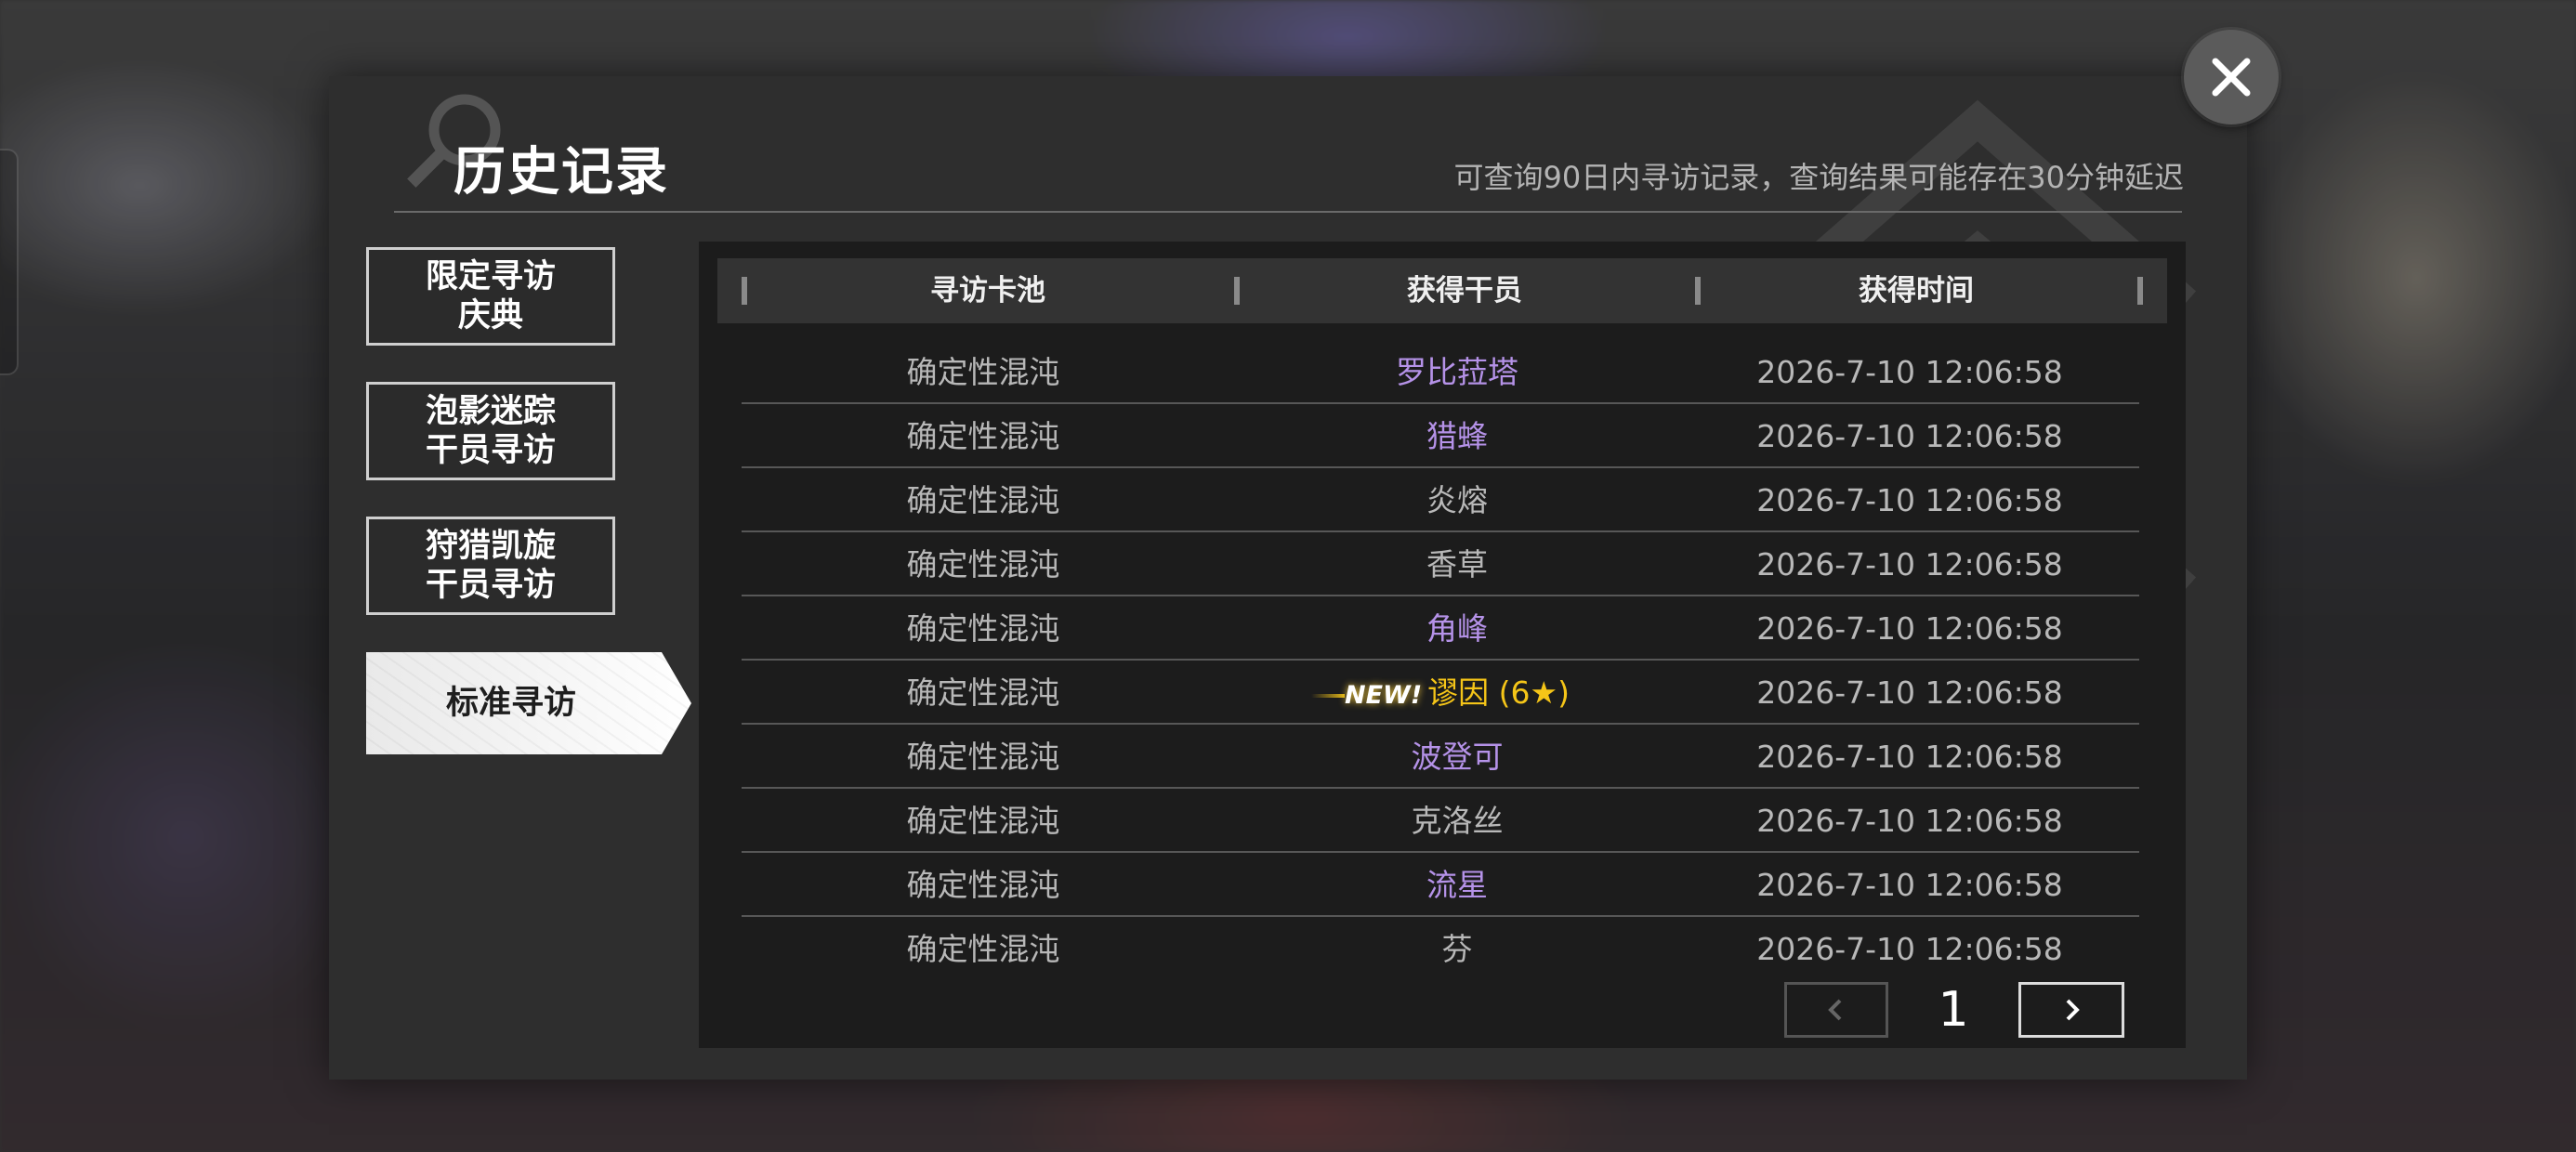  I want to click on operator-name: 芬, so click(1457, 949).